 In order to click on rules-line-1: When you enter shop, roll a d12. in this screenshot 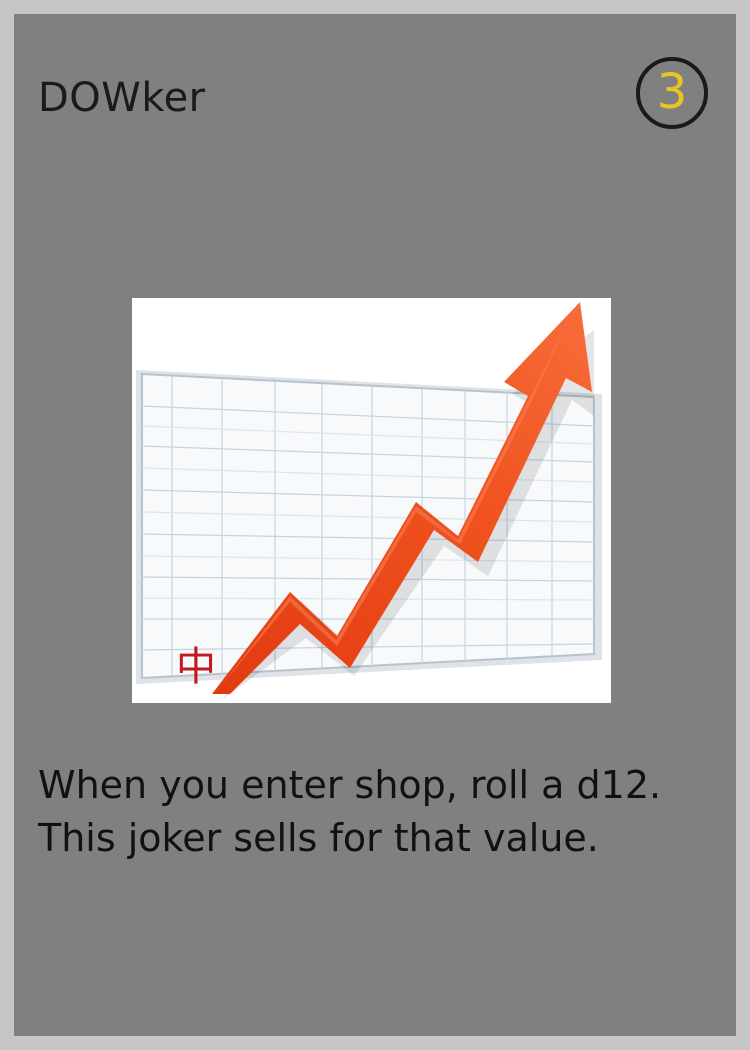, I will do `click(350, 785)`.